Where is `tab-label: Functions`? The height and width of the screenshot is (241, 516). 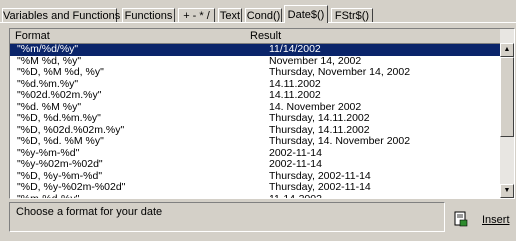 tab-label: Functions is located at coordinates (148, 16).